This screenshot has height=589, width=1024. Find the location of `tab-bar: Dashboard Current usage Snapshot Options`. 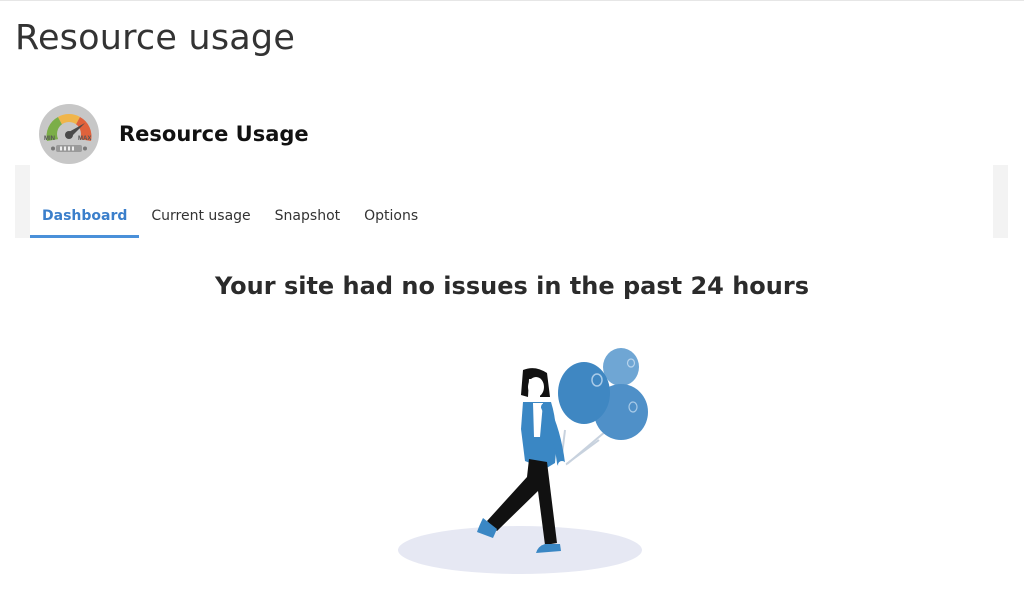

tab-bar: Dashboard Current usage Snapshot Options is located at coordinates (511, 201).